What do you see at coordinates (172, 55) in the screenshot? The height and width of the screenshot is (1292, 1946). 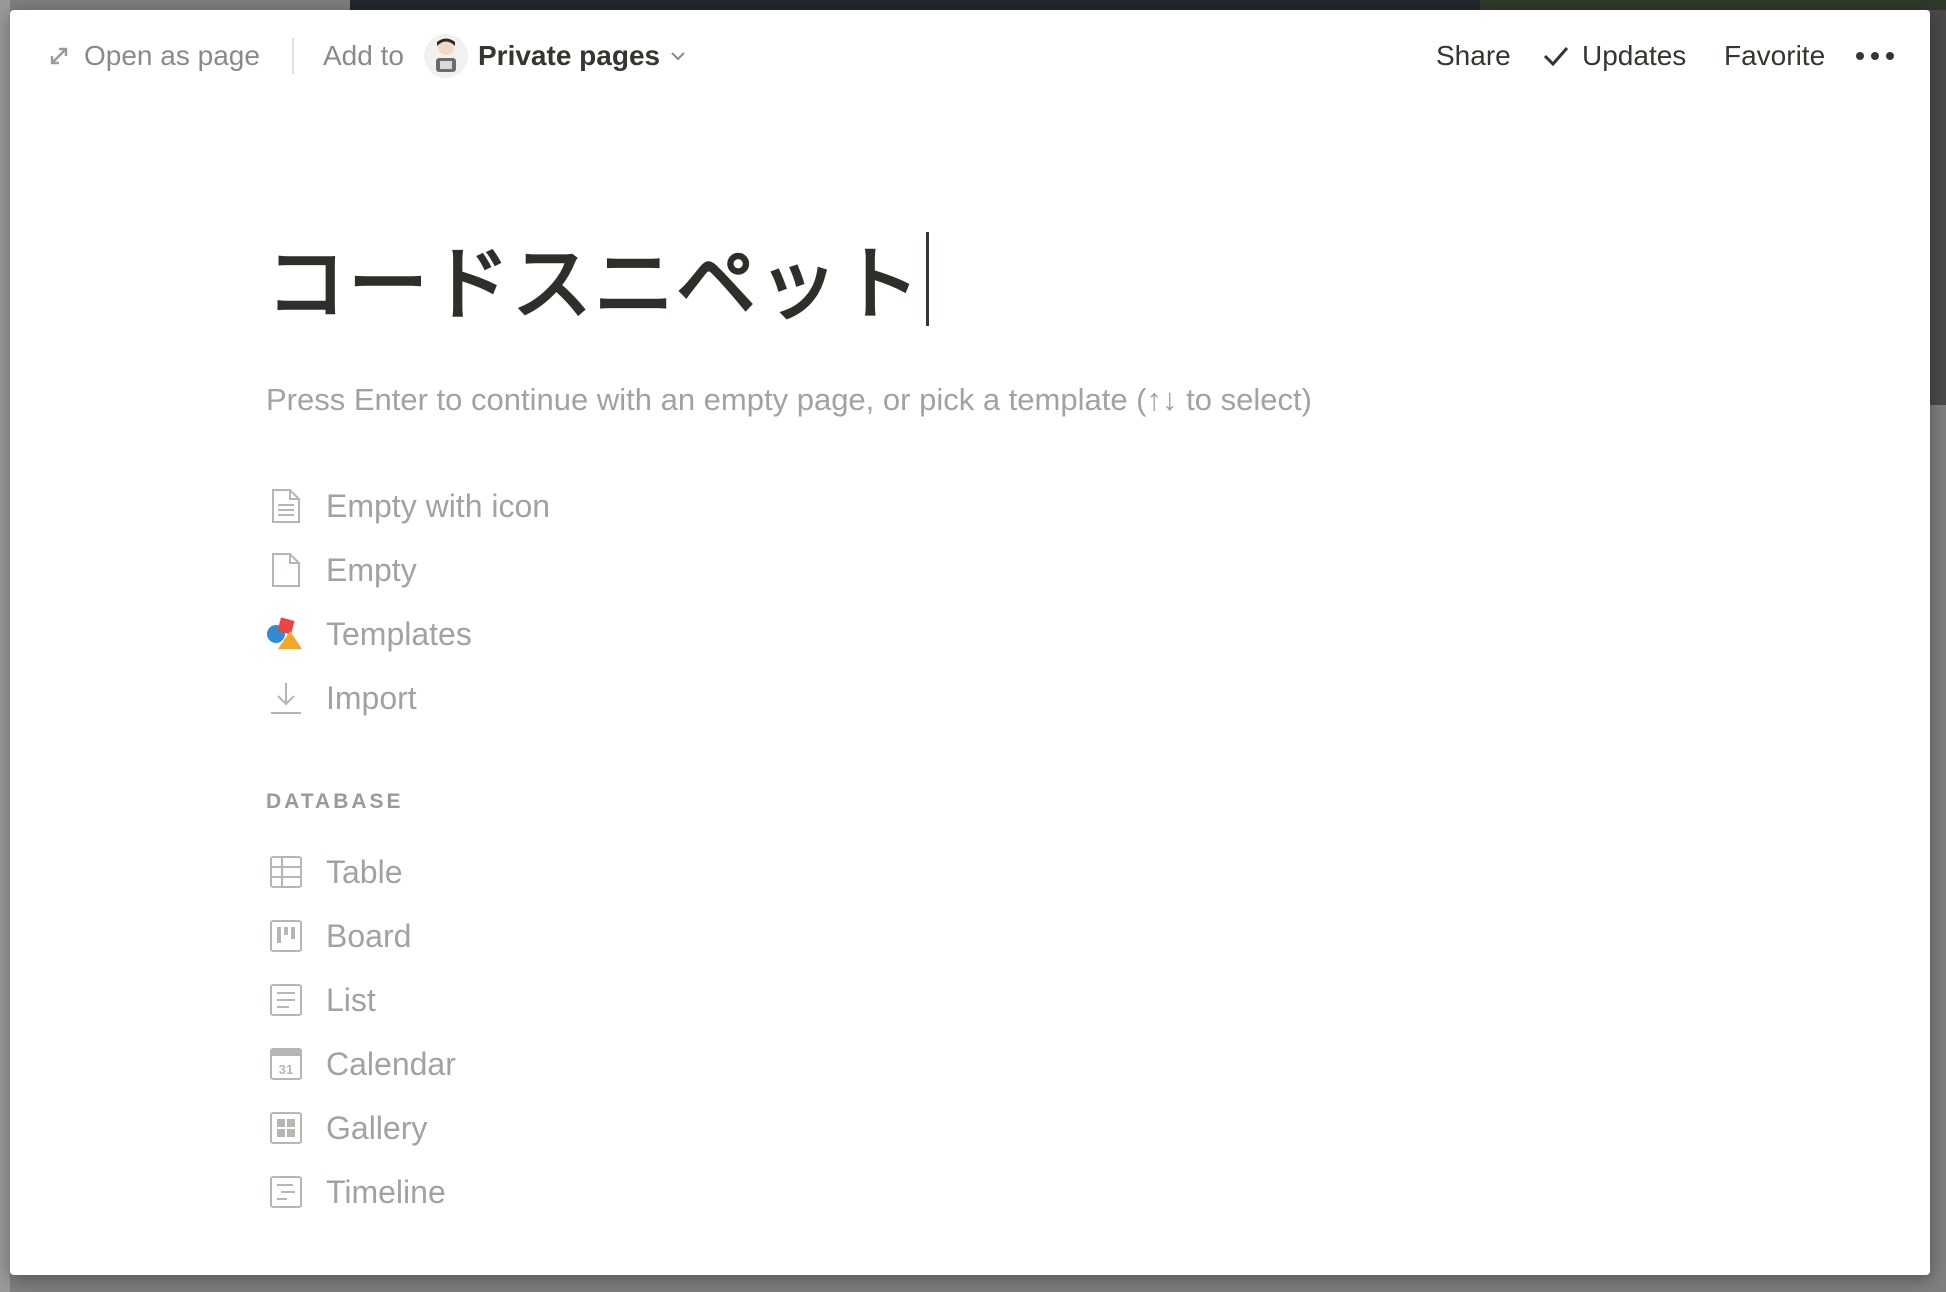 I see `open-as-page-label: Open as page` at bounding box center [172, 55].